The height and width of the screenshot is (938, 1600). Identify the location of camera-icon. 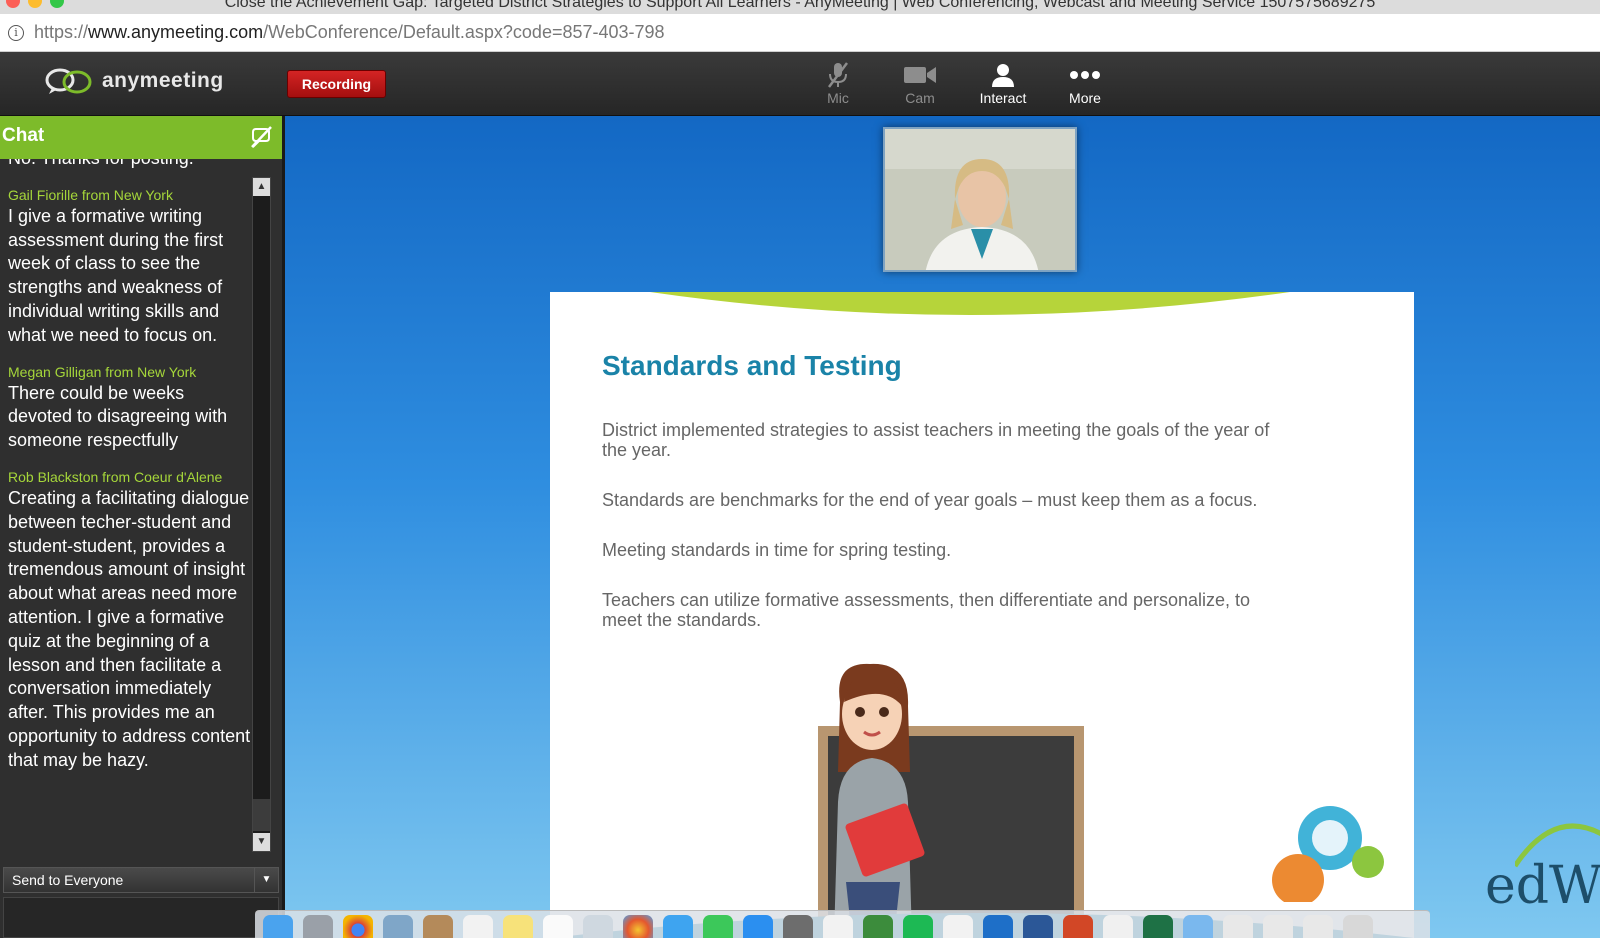
(920, 75).